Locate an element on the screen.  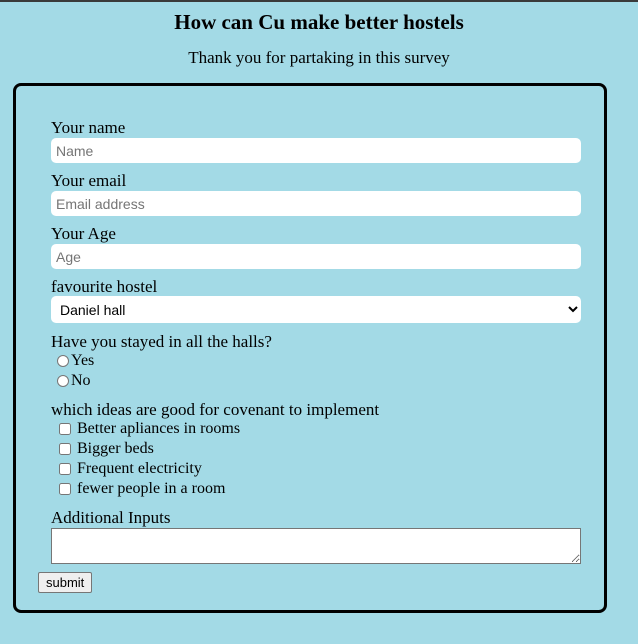
idea-option-beds: Bigger beds is located at coordinates (106, 449).